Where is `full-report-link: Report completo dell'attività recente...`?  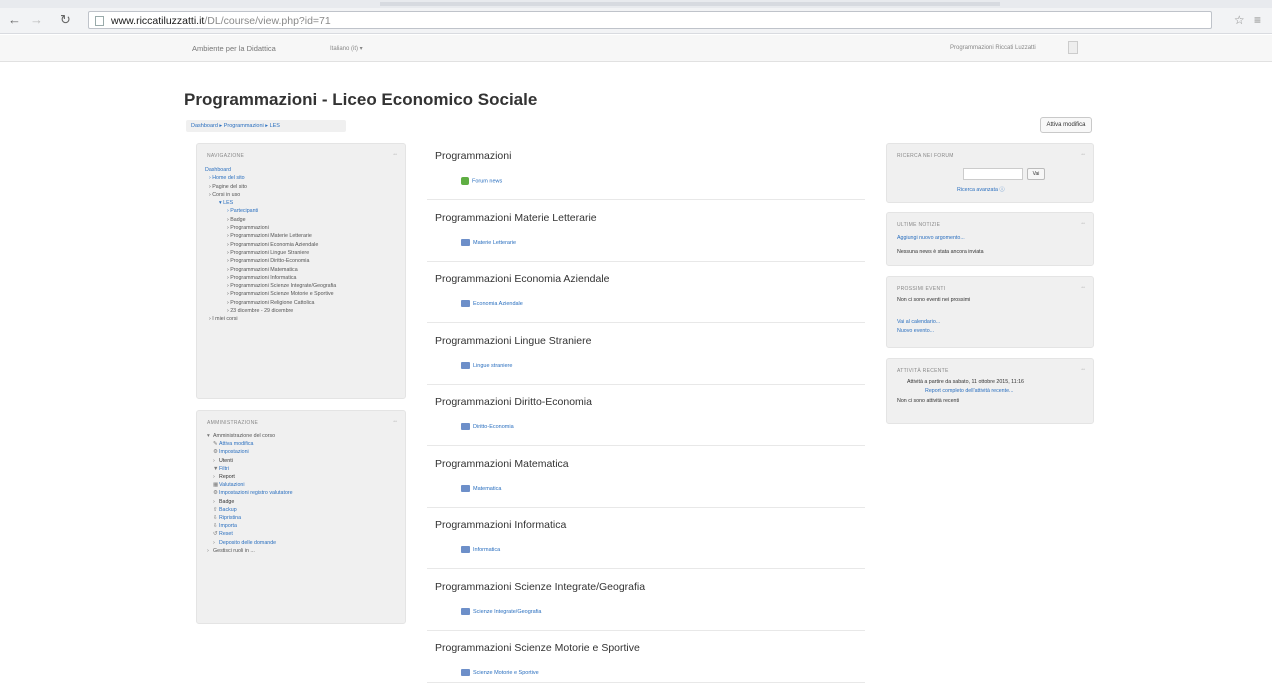
full-report-link: Report completo dell'attività recente... is located at coordinates (969, 391).